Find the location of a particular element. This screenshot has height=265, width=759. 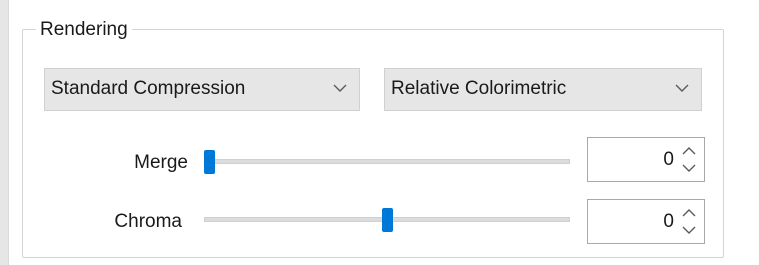

chroma-label: Chroma is located at coordinates (148, 221).